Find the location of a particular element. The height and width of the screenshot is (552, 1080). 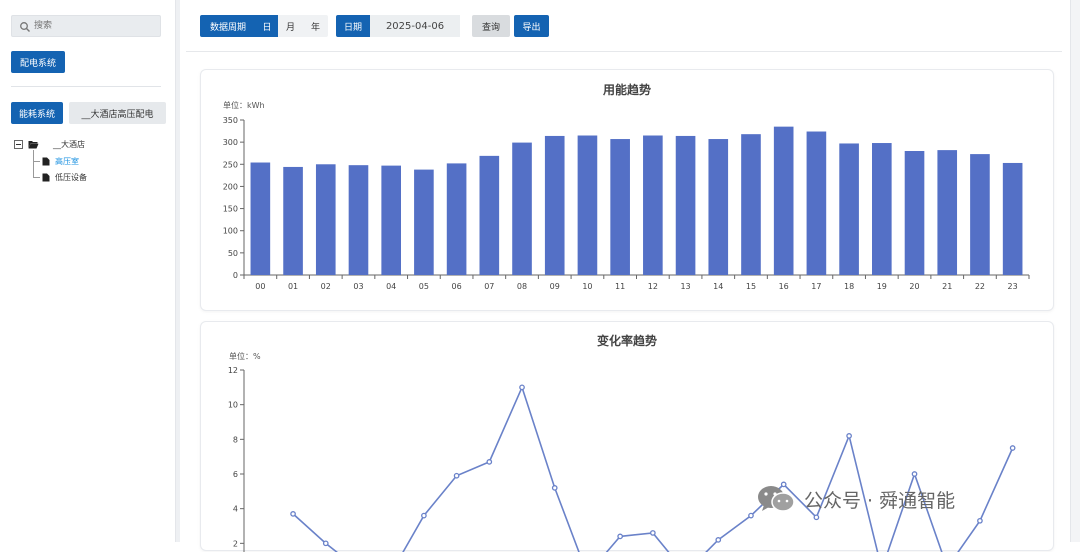

period-month-button: 月 is located at coordinates (290, 26).